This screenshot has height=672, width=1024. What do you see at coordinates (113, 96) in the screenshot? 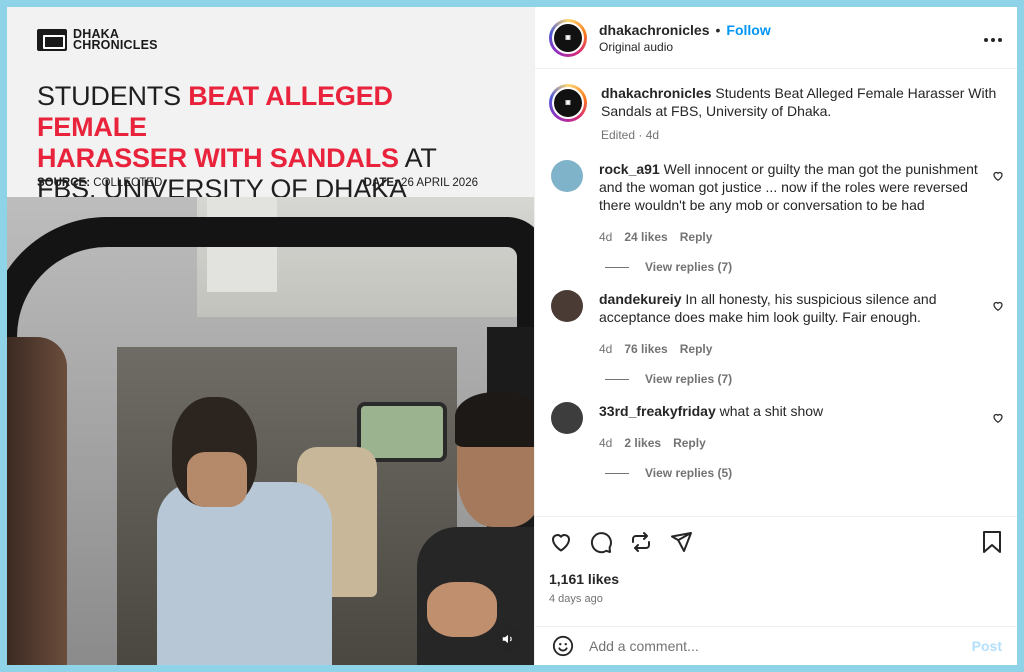
I see `headline-part: STUDENTS` at bounding box center [113, 96].